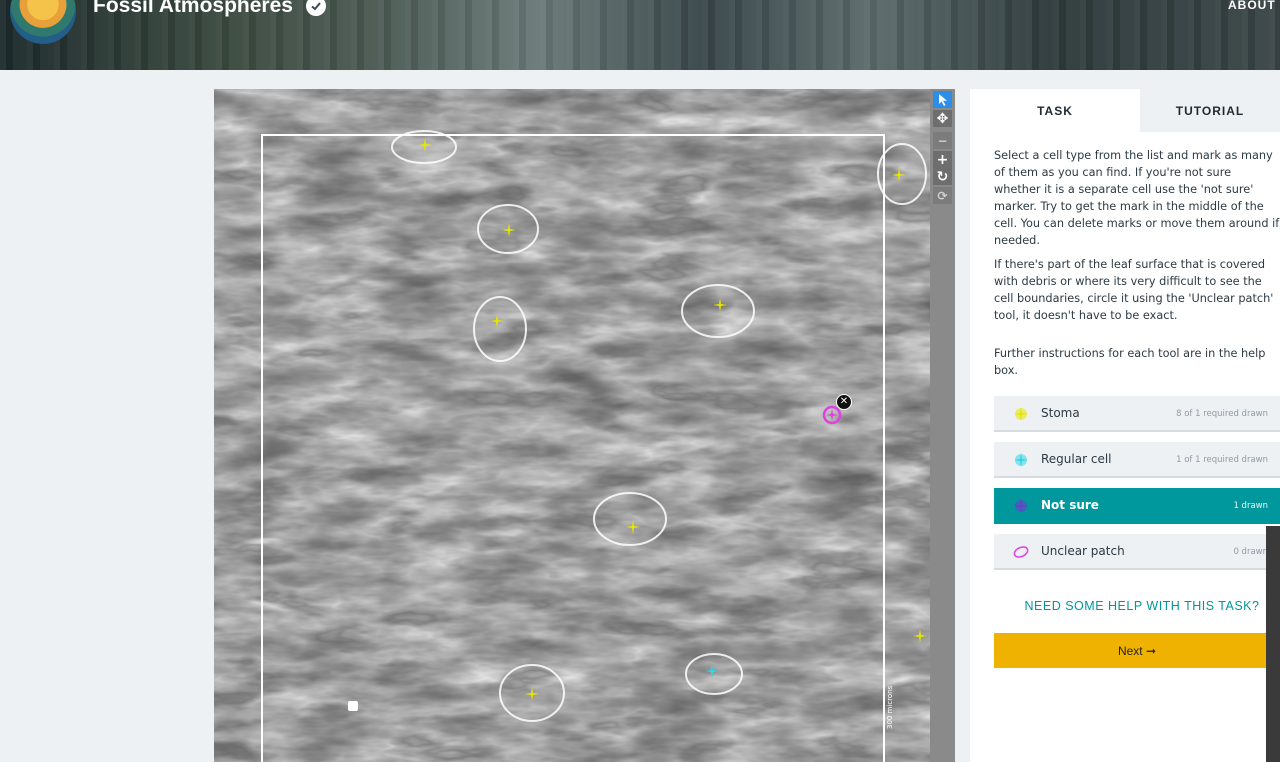 Image resolution: width=1280 pixels, height=762 pixels. Describe the element at coordinates (1060, 413) in the screenshot. I see `tool-label: Stoma` at that location.